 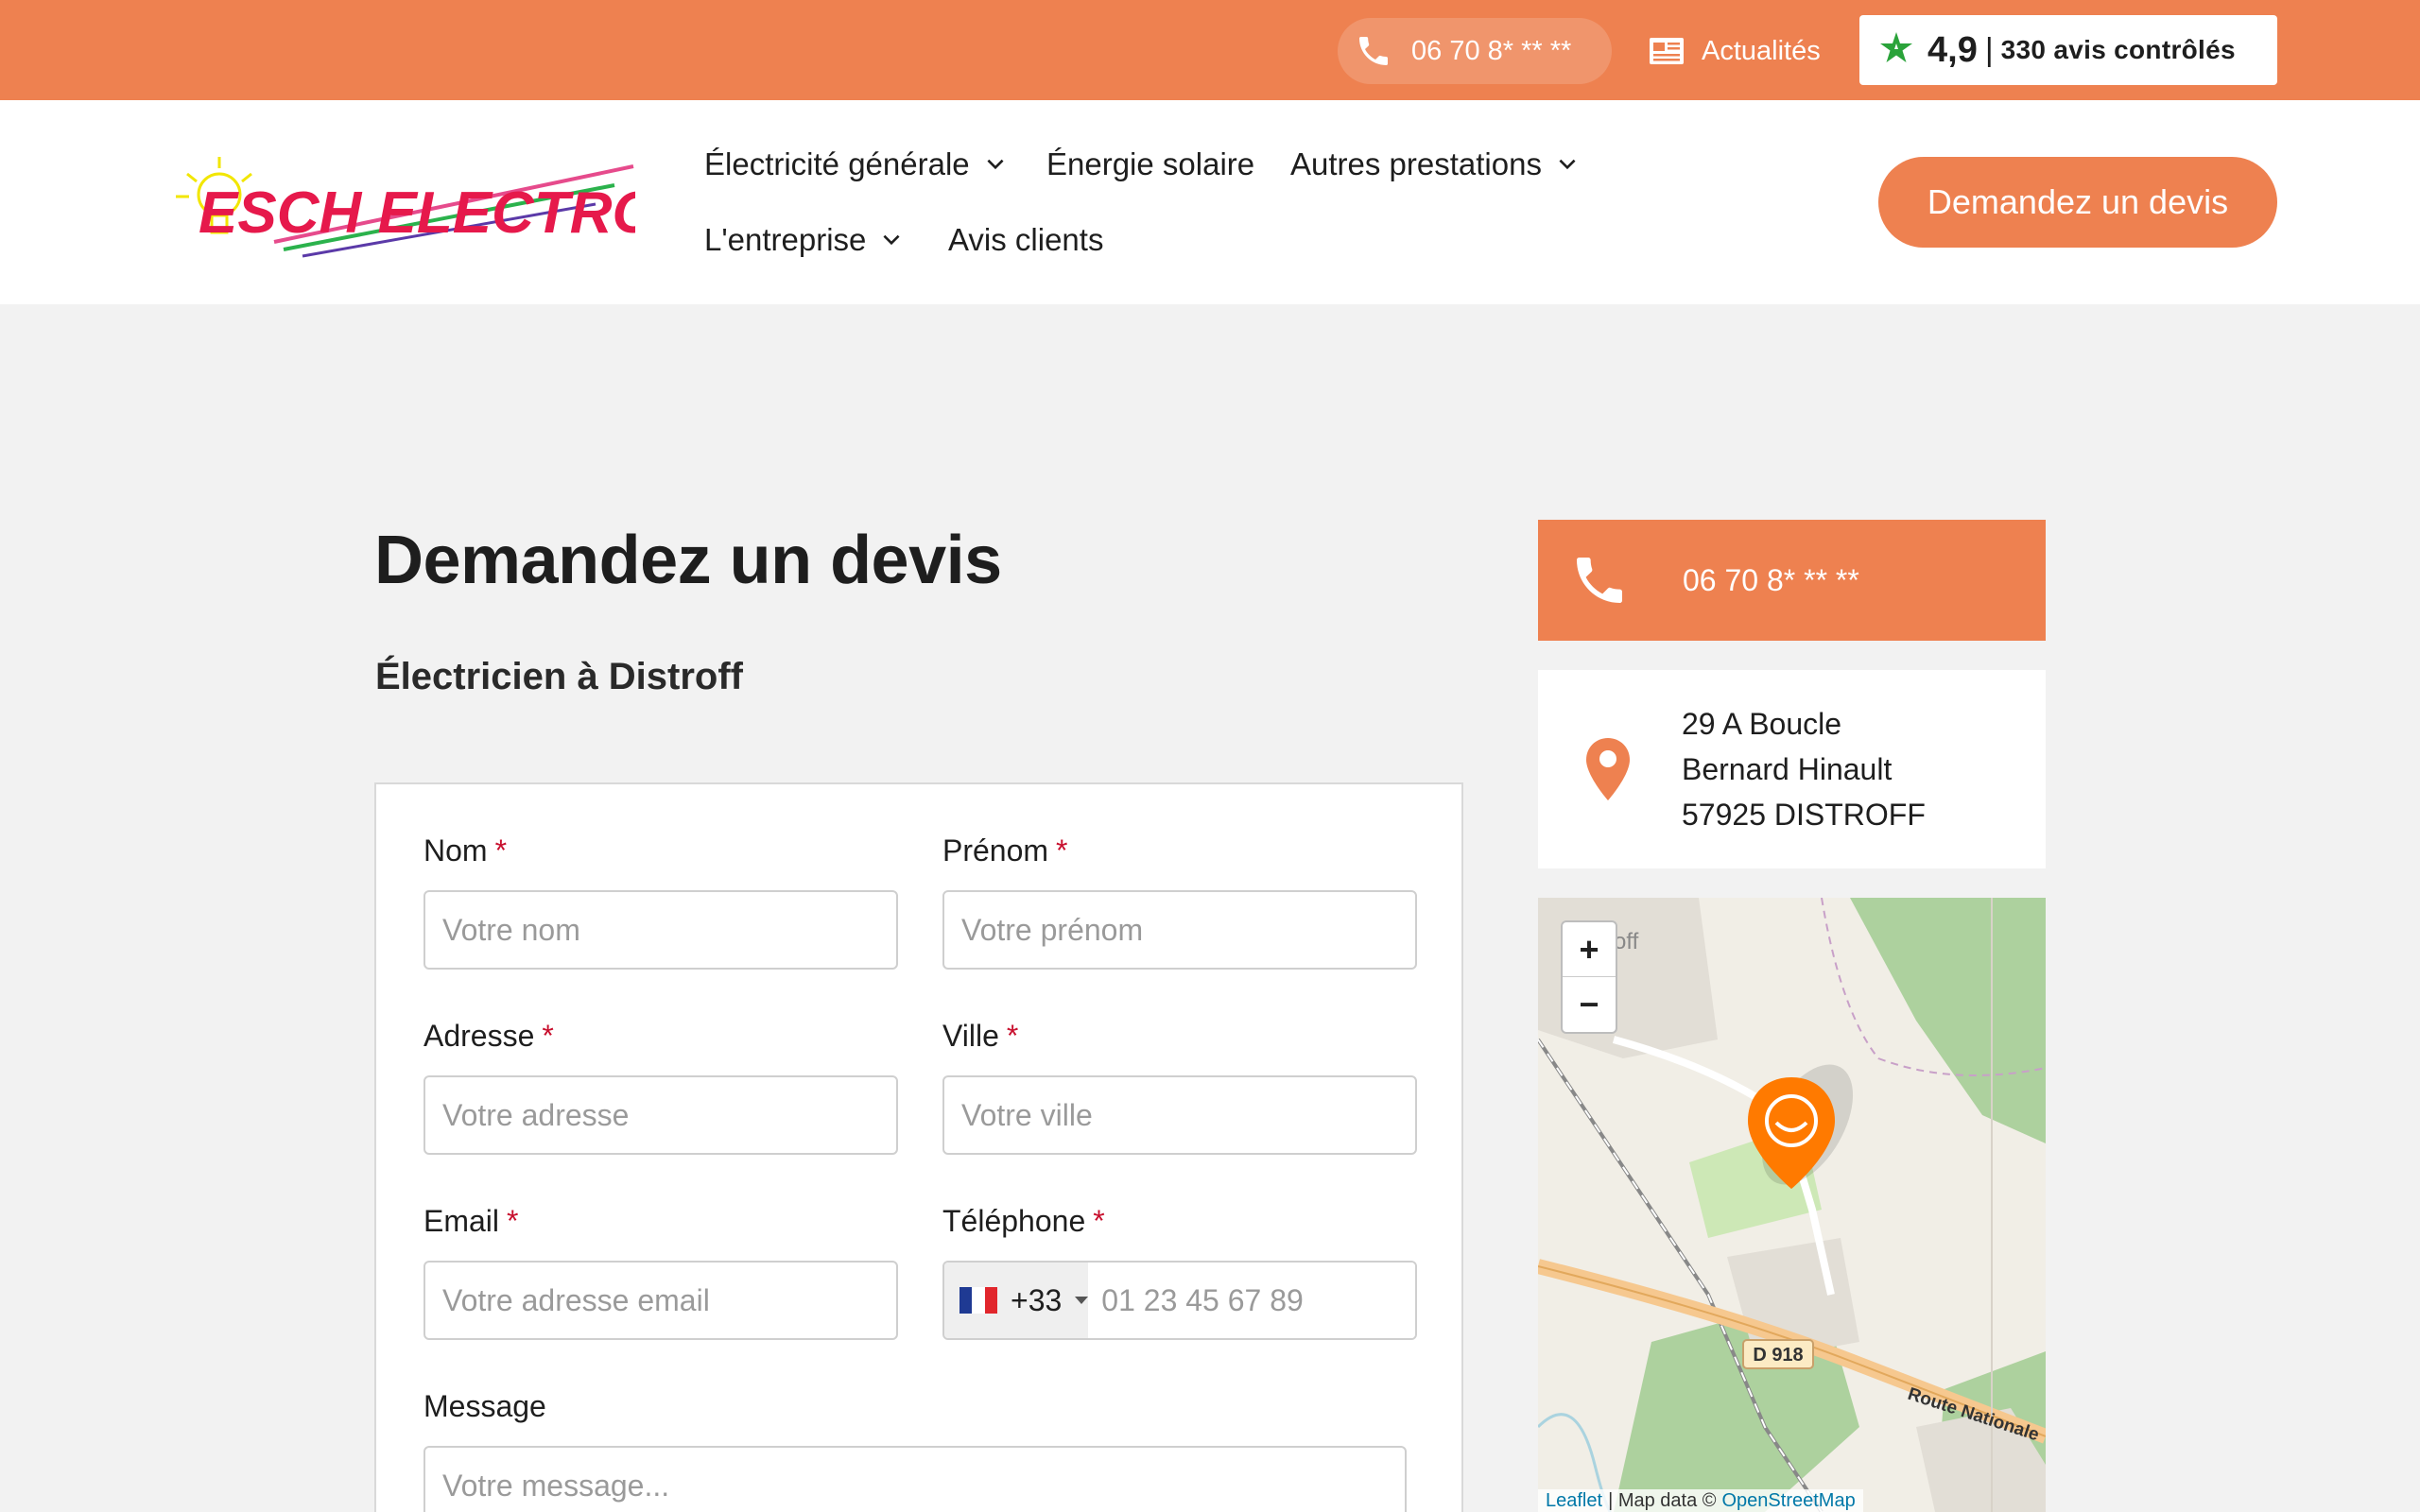 I want to click on phone-field: +33, so click(x=1179, y=1300).